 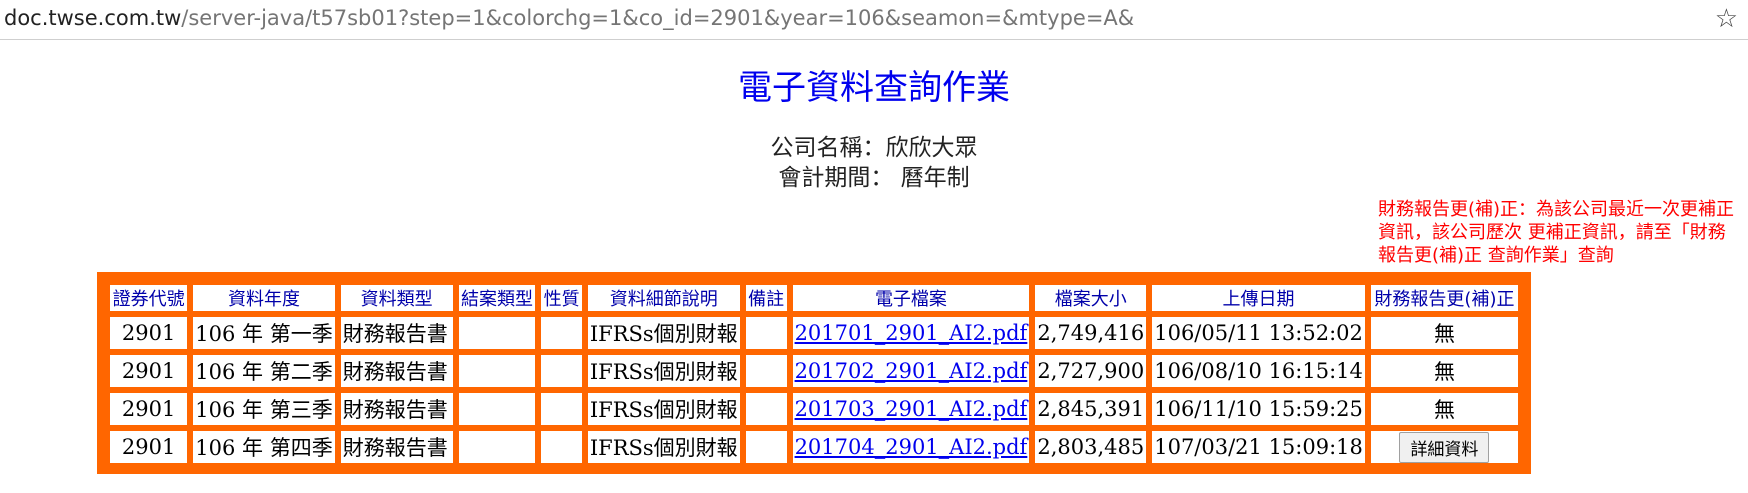 What do you see at coordinates (874, 148) in the screenshot?
I see `company-name: 公司名稱：欣欣大眾` at bounding box center [874, 148].